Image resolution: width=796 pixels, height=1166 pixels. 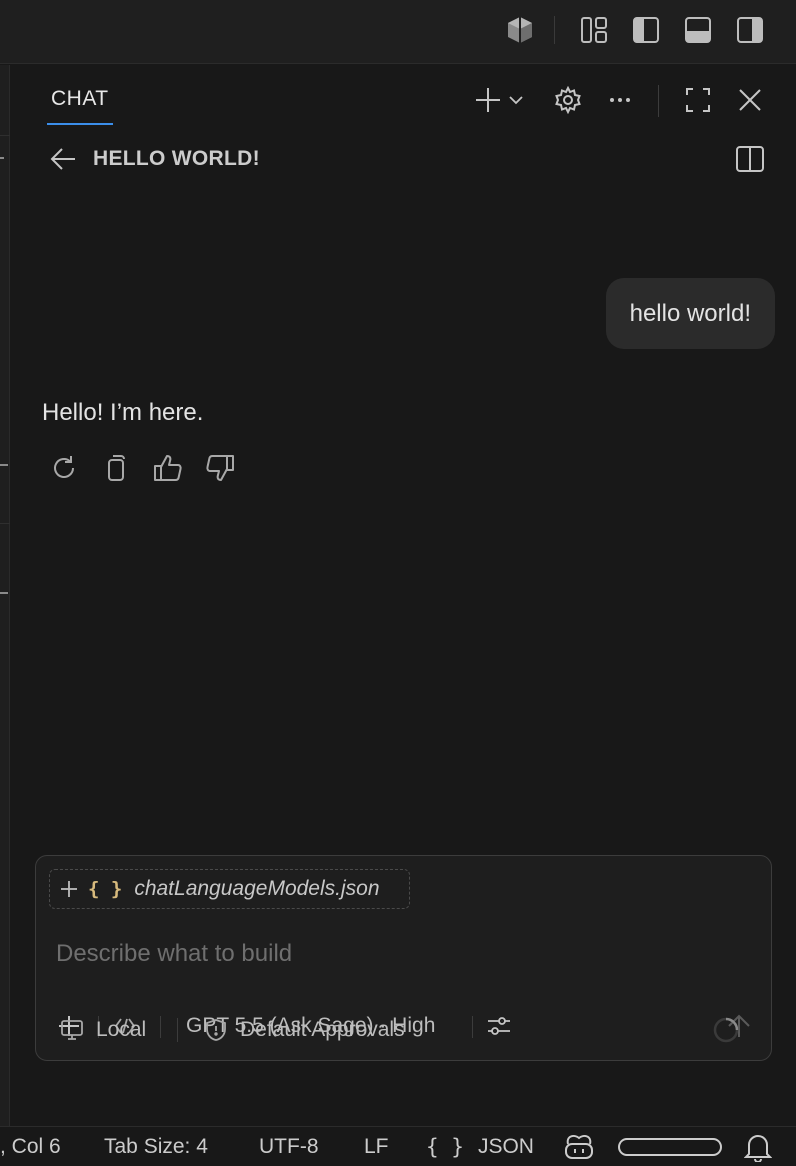 I want to click on title-bar-divider, so click(x=554, y=30).